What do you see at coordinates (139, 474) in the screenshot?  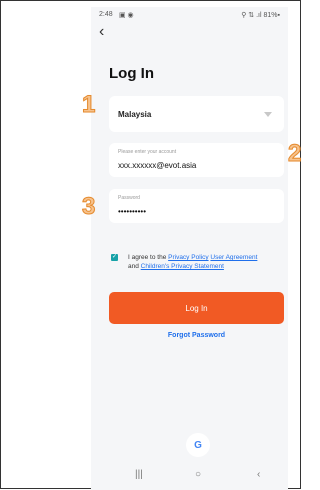 I see `recent-apps-button: |||` at bounding box center [139, 474].